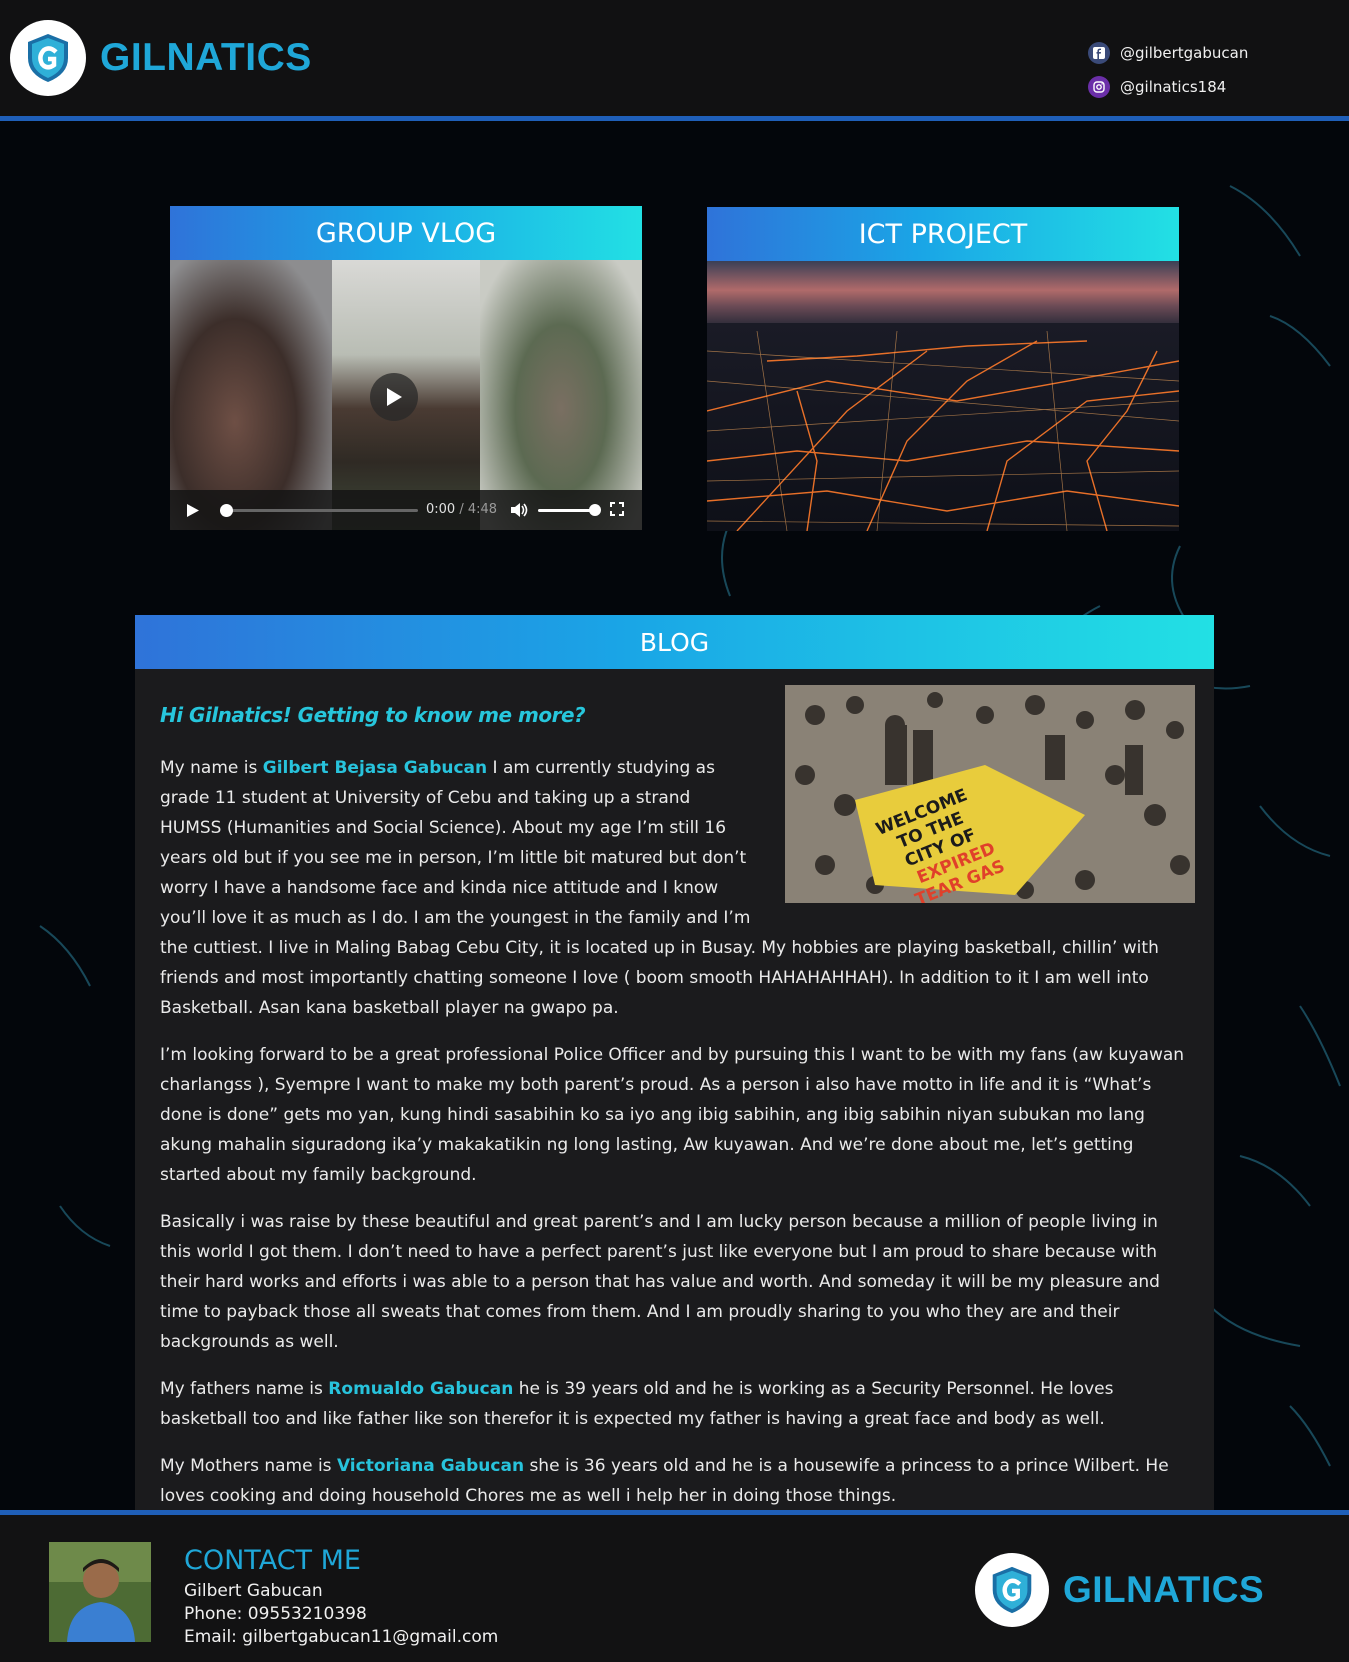 The image size is (1349, 1662). Describe the element at coordinates (595, 510) in the screenshot. I see `volume-knob` at that location.